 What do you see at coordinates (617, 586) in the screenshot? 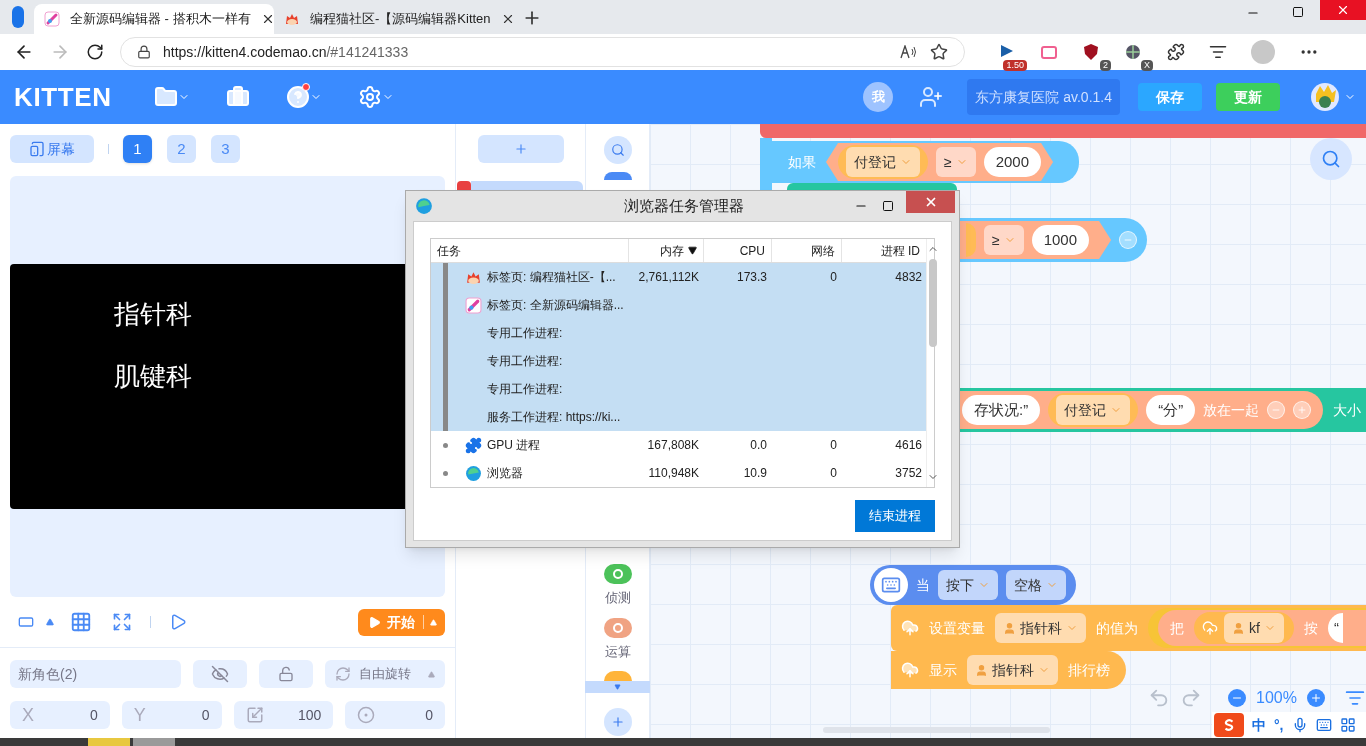
I see `category-item: 侦测` at bounding box center [617, 586].